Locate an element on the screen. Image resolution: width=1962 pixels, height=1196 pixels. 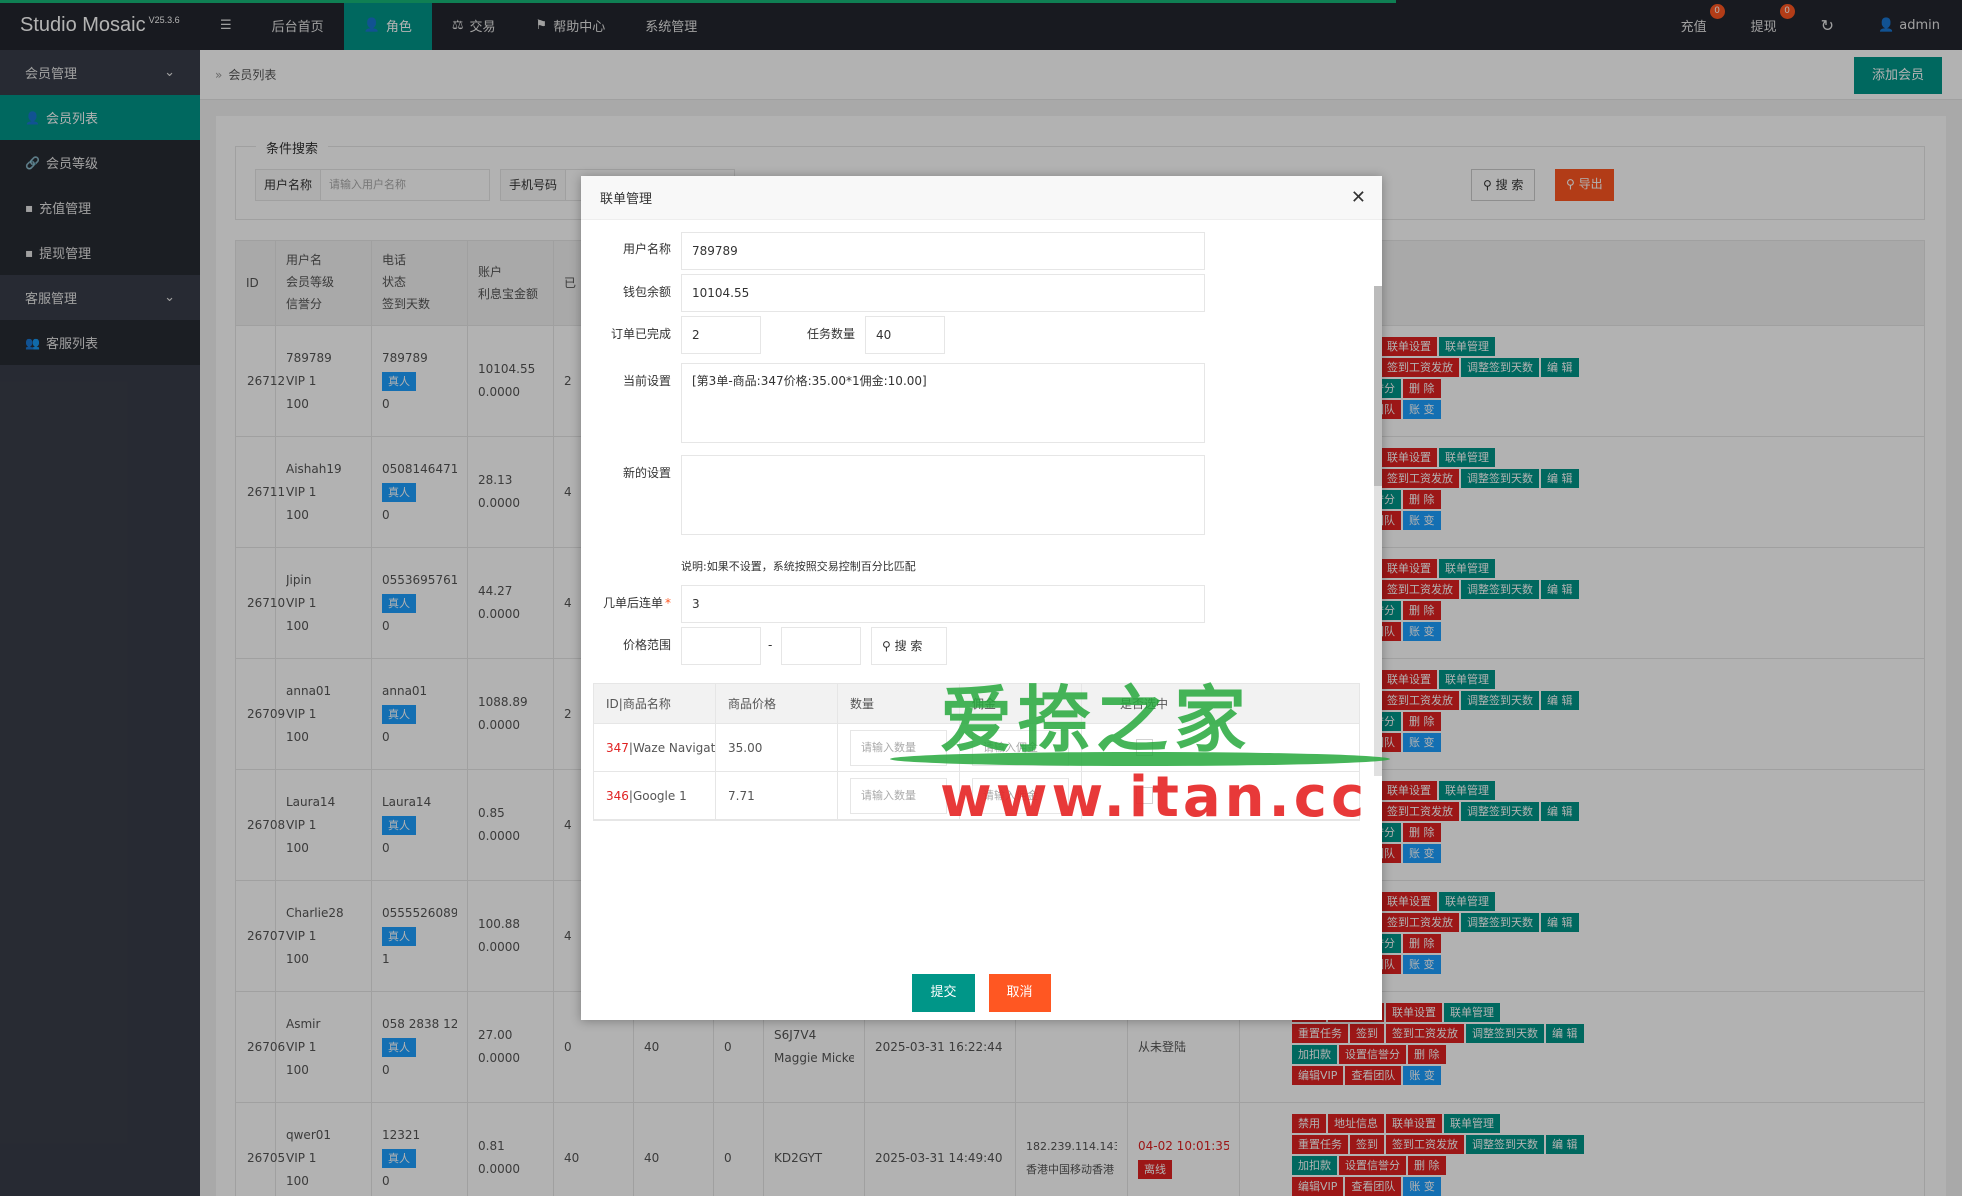
th-product: ID|商品名称 is located at coordinates (655, 703).